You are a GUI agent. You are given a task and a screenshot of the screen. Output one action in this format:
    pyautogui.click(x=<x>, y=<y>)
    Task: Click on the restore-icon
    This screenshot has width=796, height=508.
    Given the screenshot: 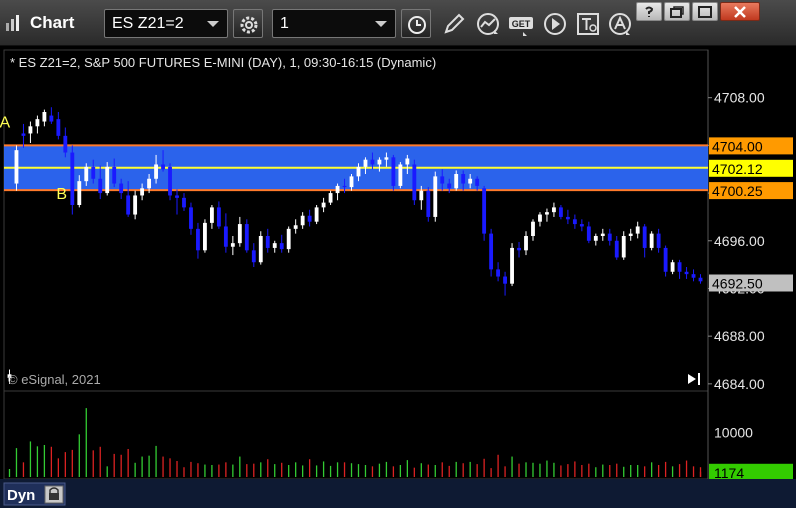 What is the action you would take?
    pyautogui.click(x=677, y=12)
    